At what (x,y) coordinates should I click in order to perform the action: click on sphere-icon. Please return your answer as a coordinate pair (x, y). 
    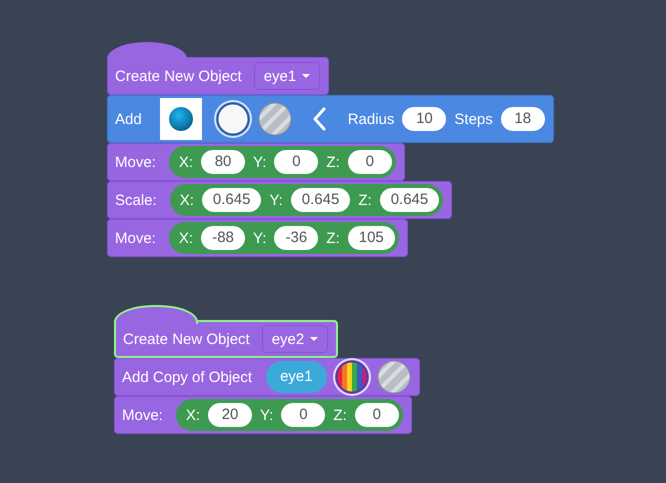
    Looking at the image, I should click on (180, 119).